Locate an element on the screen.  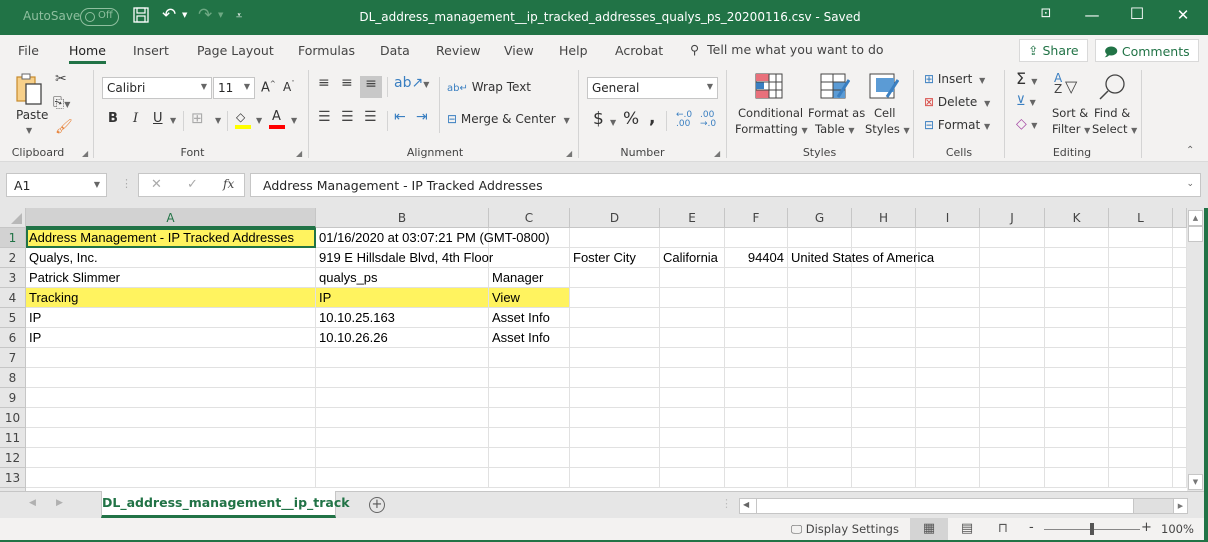
borders-icon: ⊞ is located at coordinates (197, 118).